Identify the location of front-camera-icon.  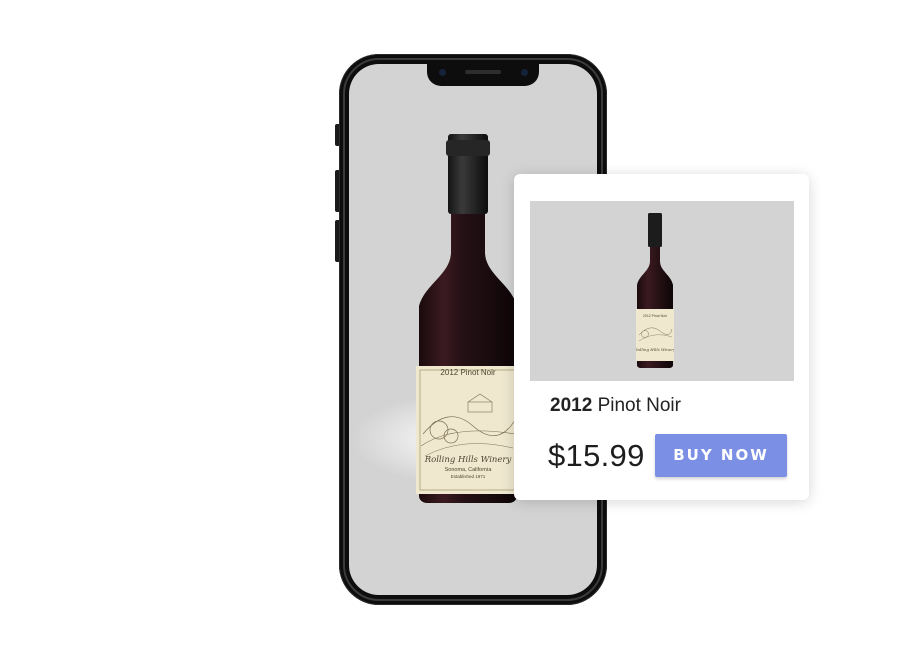
(442, 72).